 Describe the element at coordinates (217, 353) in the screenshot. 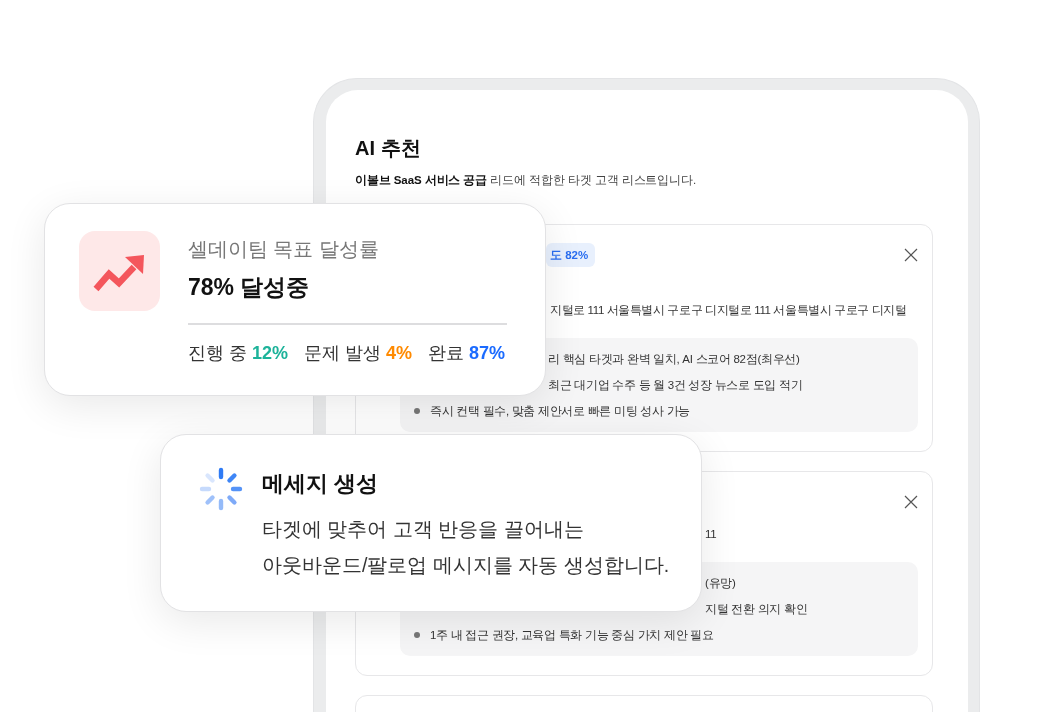

I see `stat-label: 진행 중` at that location.